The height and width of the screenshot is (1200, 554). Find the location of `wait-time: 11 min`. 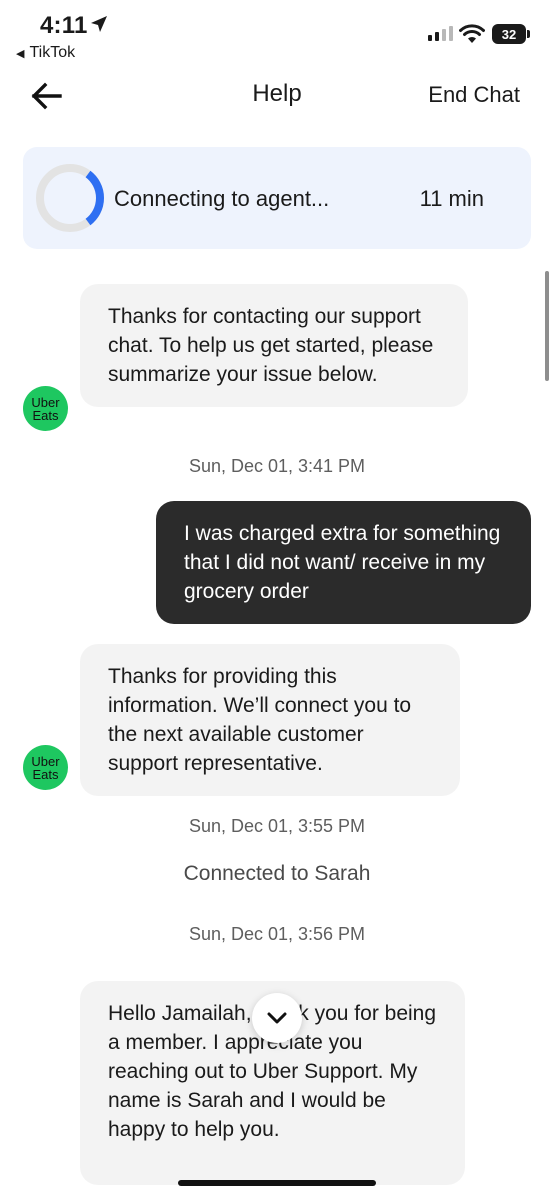

wait-time: 11 min is located at coordinates (451, 198).